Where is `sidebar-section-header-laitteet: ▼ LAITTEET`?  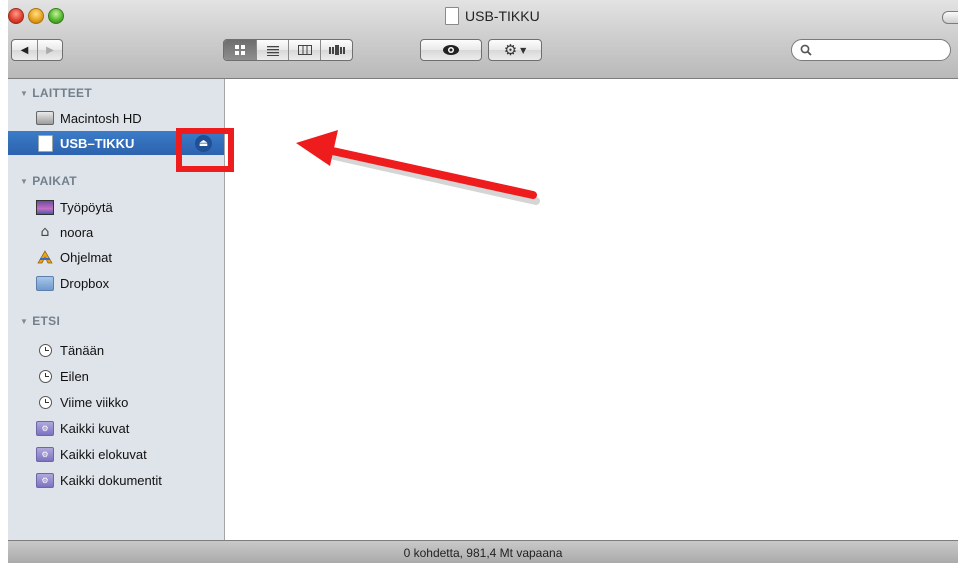
sidebar-section-header-laitteet: ▼ LAITTEET is located at coordinates (56, 93).